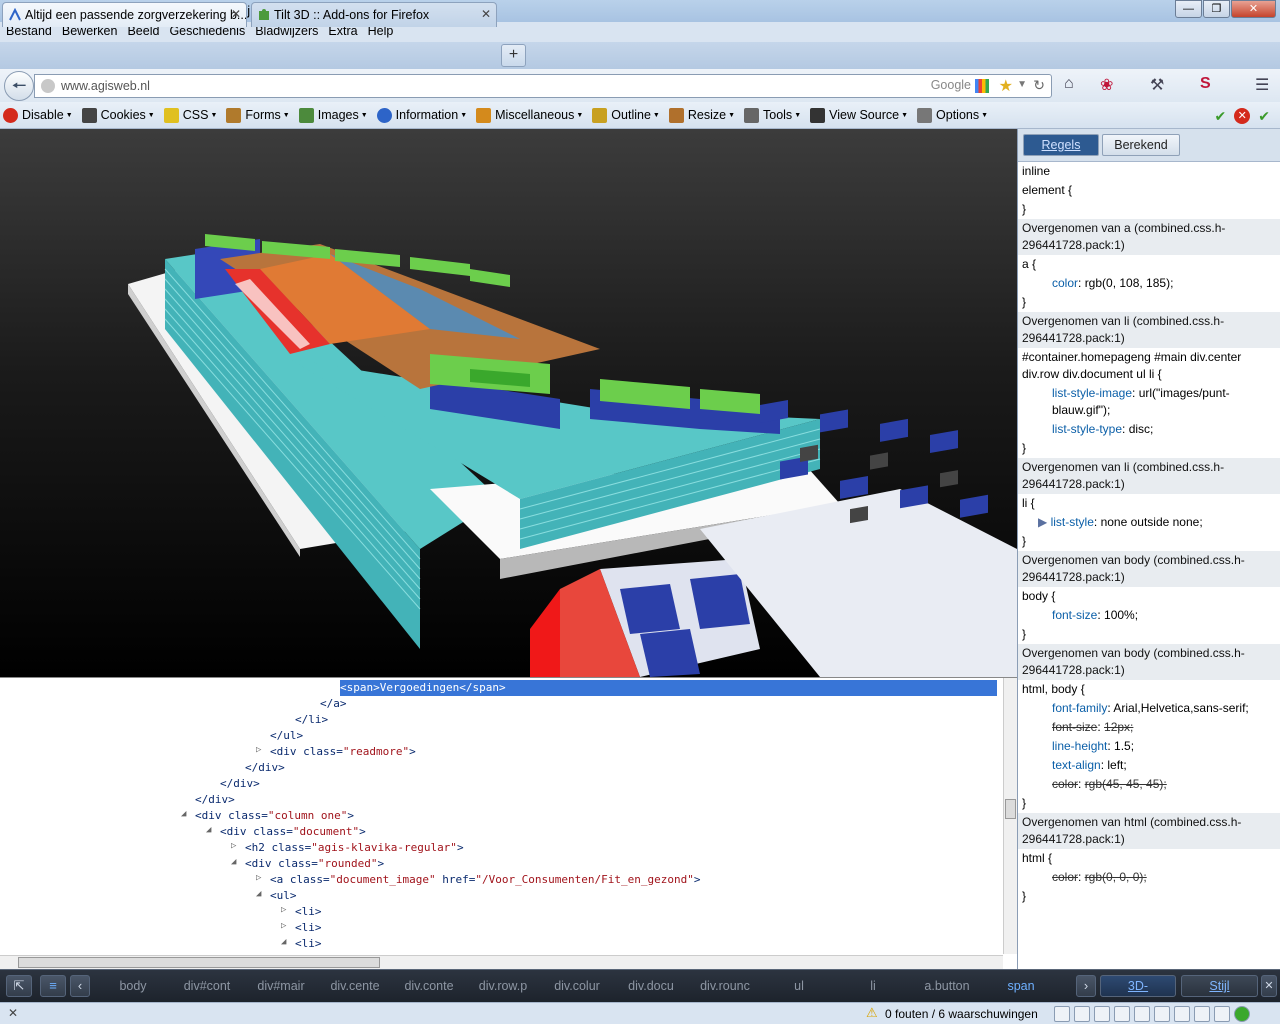 This screenshot has height=1024, width=1280. I want to click on markup-node: </li>, so click(311, 720).